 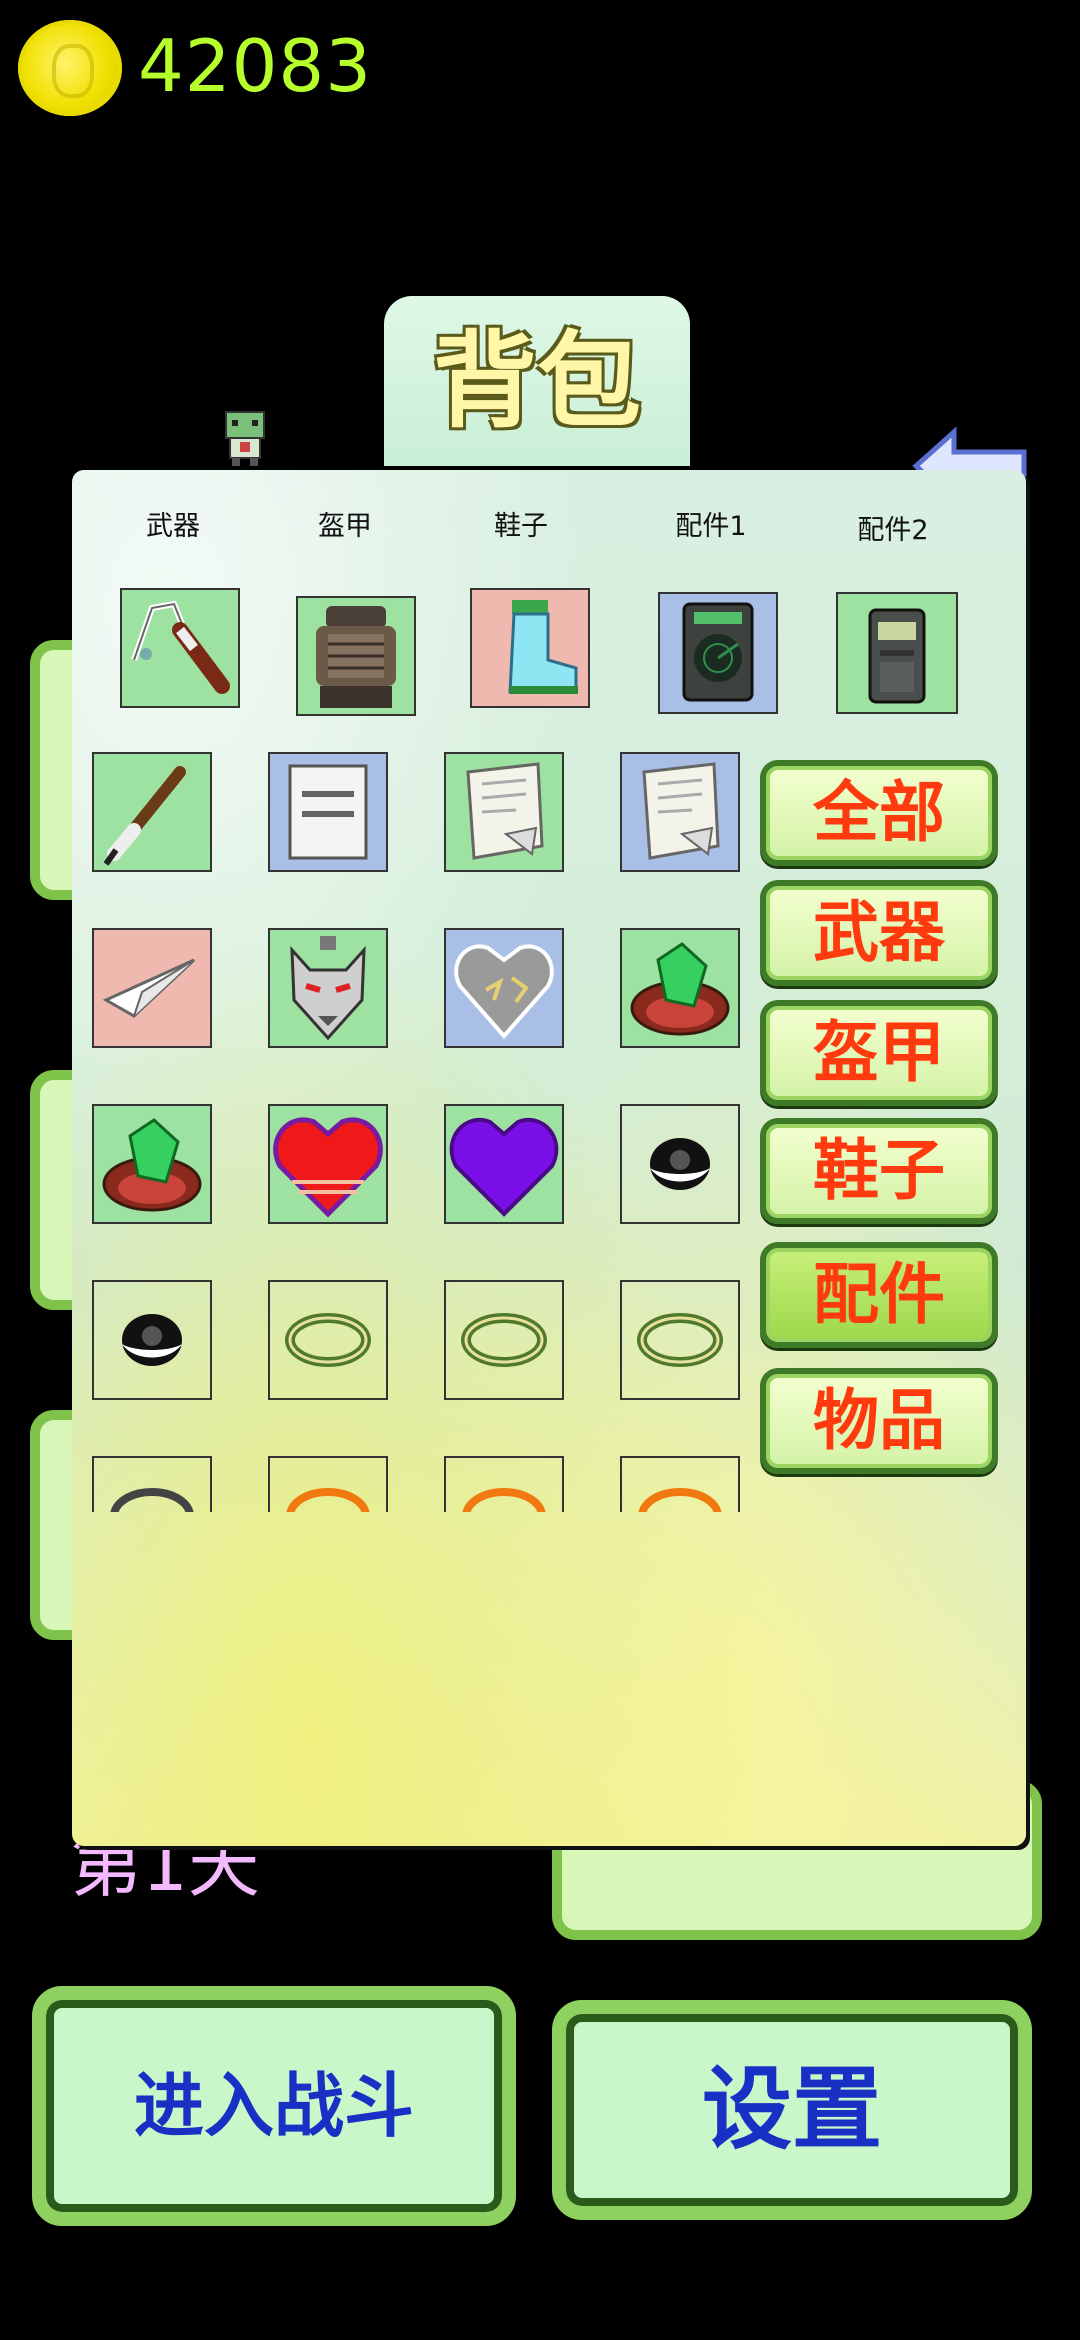 I want to click on filter-accessory-button: 配件, so click(x=879, y=1295).